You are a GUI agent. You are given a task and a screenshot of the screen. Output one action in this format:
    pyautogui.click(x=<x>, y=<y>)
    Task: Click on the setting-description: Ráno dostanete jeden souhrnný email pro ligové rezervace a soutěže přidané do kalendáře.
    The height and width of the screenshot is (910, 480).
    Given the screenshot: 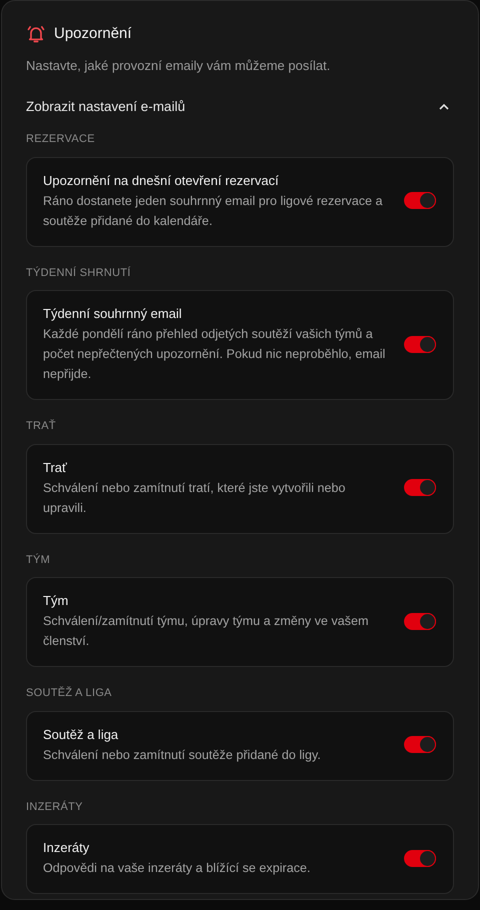 What is the action you would take?
    pyautogui.click(x=213, y=211)
    